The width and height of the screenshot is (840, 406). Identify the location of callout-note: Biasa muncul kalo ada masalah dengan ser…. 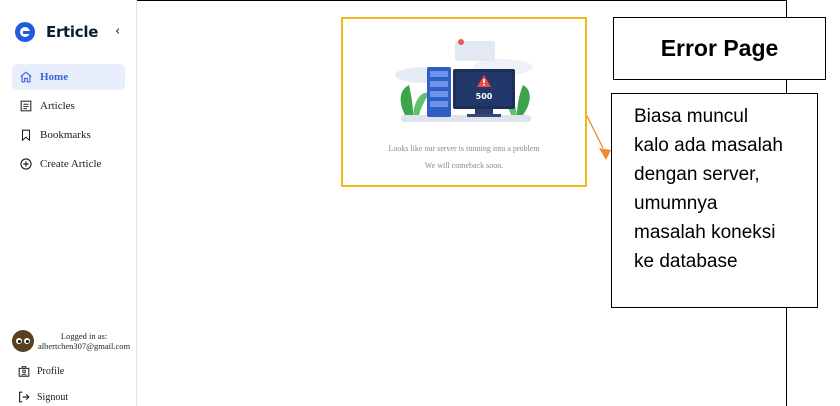
(714, 200).